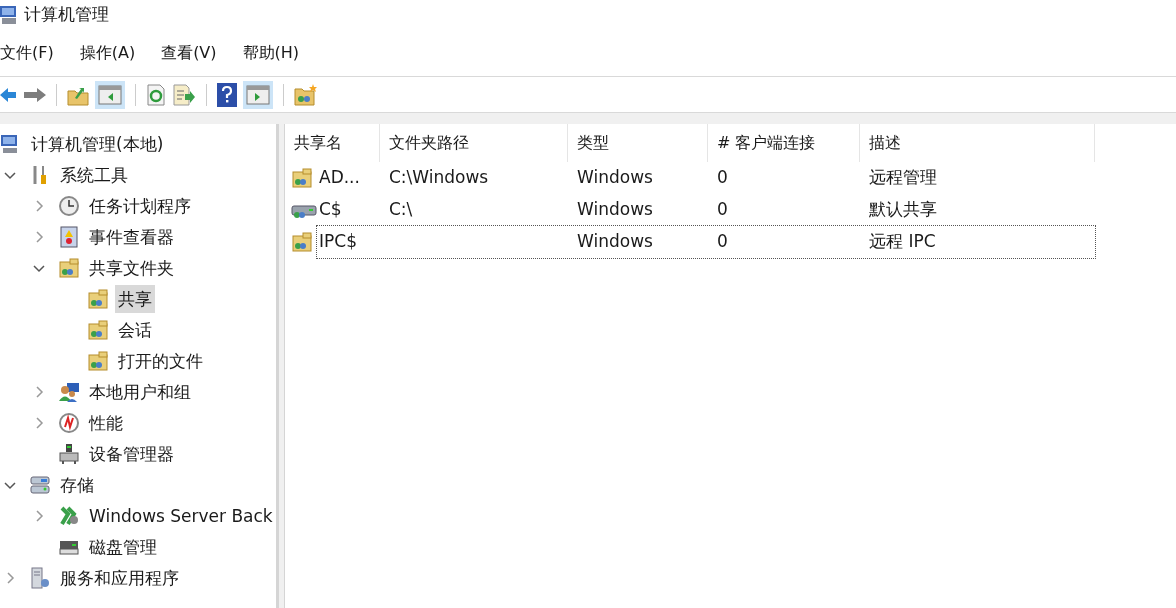 The height and width of the screenshot is (608, 1176). I want to click on table-cell: 远程管理, so click(903, 177).